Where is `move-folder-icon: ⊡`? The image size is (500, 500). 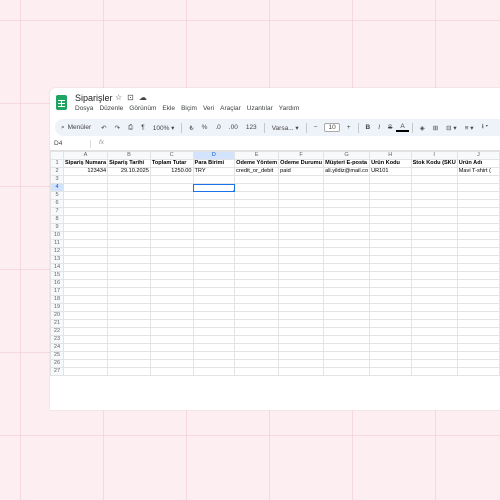 move-folder-icon: ⊡ is located at coordinates (130, 97).